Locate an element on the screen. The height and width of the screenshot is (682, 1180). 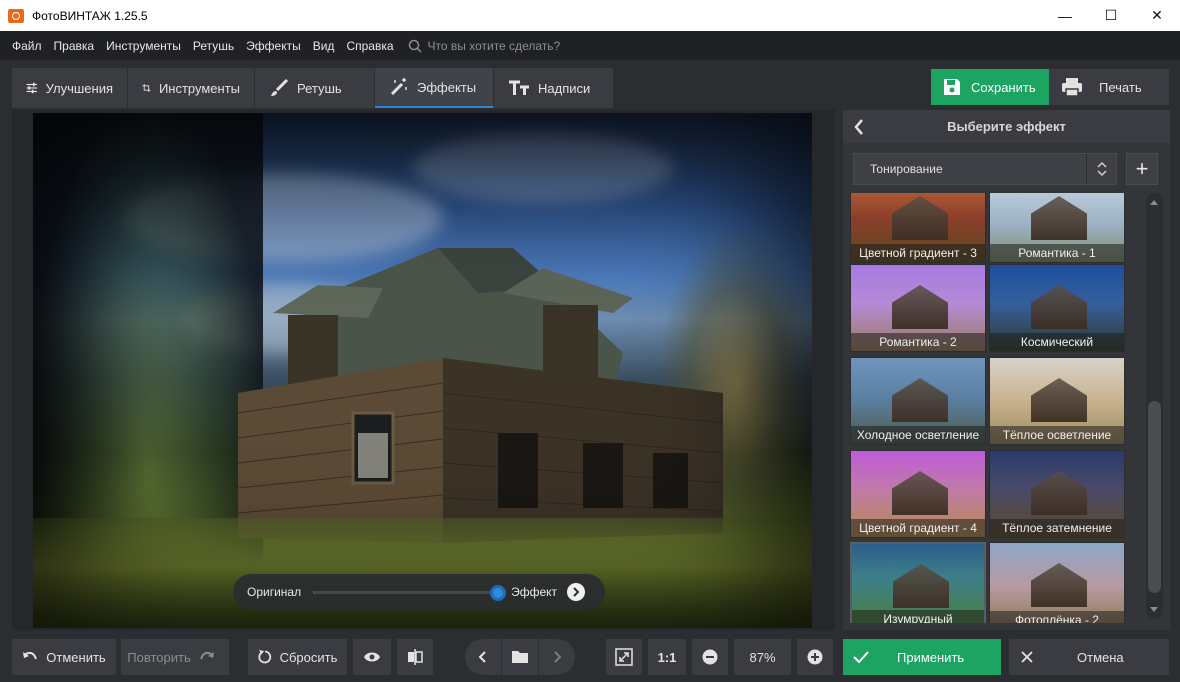
effect-thumbnail: Романтика - 2 is located at coordinates (918, 308).